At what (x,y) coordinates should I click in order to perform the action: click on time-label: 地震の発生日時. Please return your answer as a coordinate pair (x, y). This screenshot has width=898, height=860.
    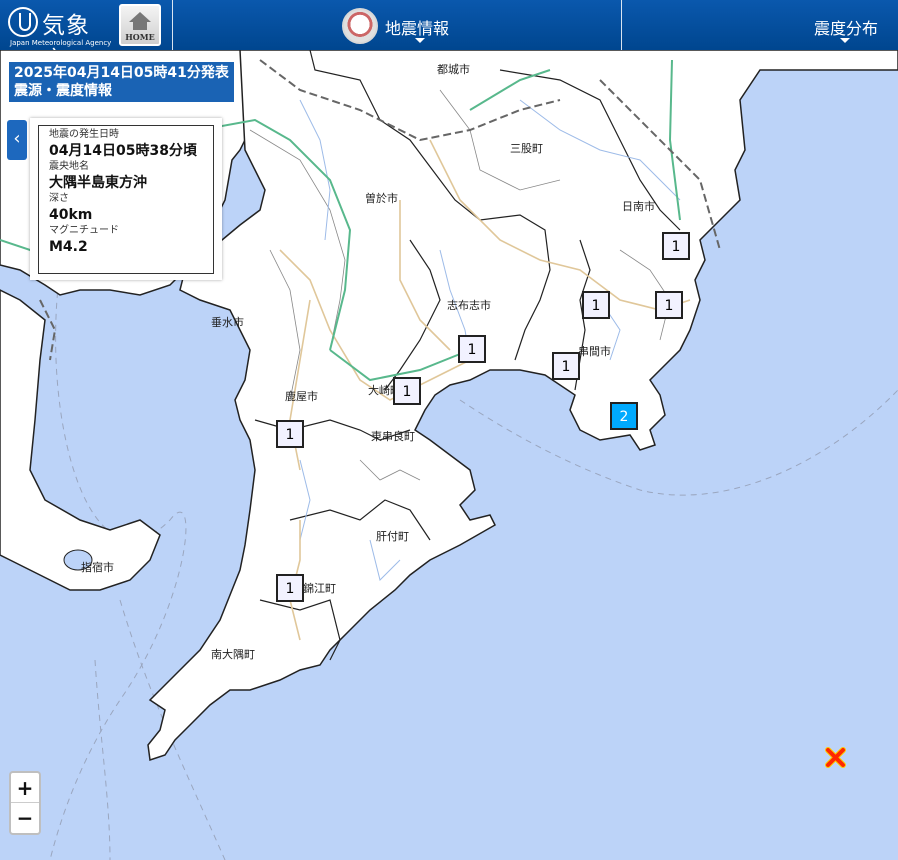
    Looking at the image, I should click on (84, 134).